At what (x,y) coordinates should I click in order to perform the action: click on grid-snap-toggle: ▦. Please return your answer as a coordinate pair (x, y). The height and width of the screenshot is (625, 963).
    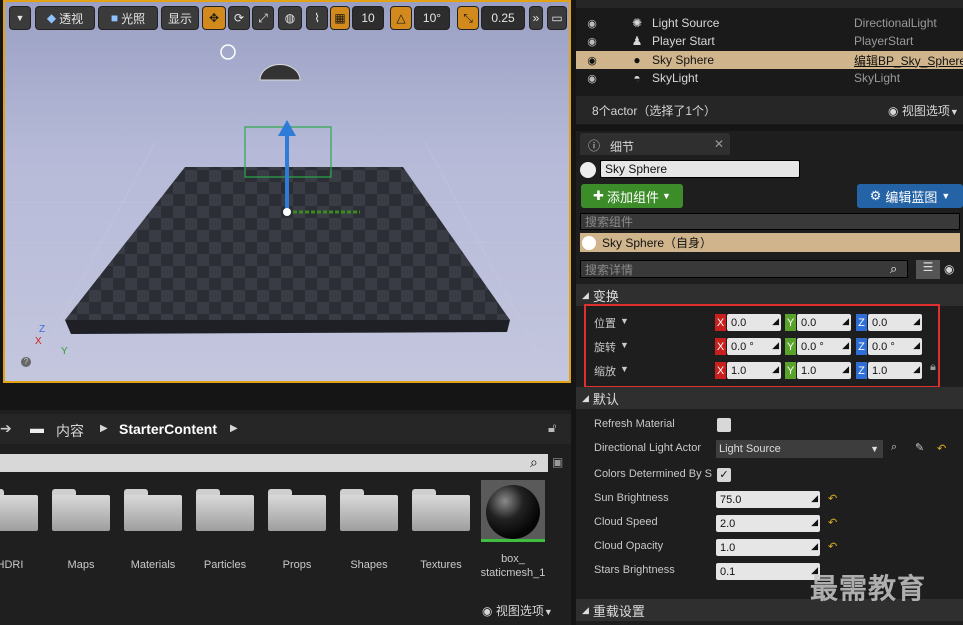
    Looking at the image, I should click on (340, 18).